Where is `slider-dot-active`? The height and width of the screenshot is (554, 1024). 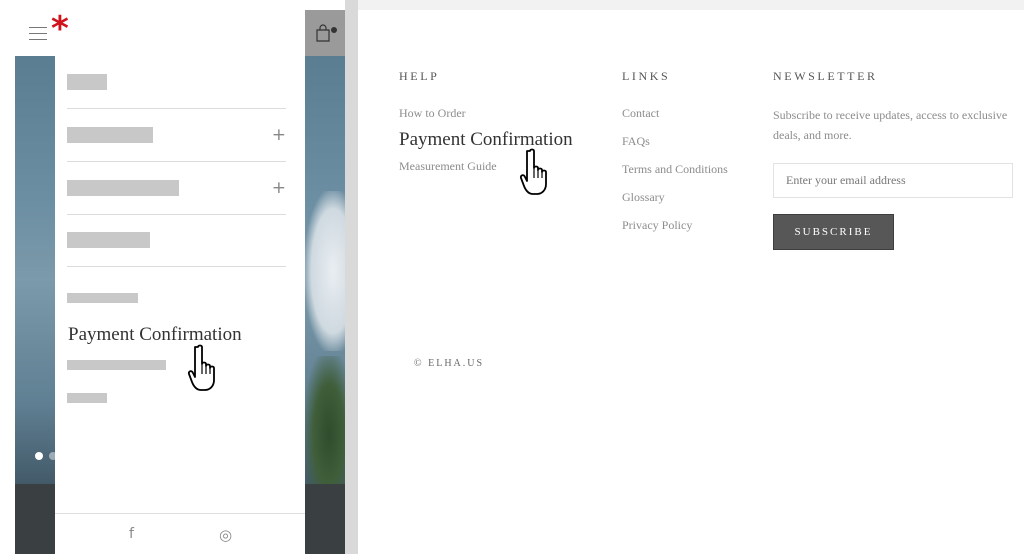
slider-dot-active is located at coordinates (39, 456).